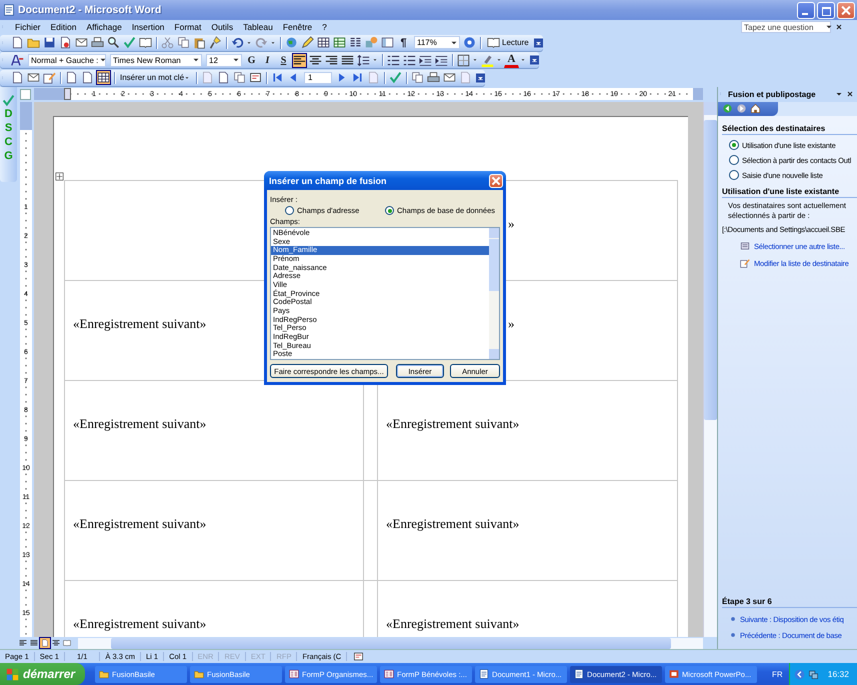  Describe the element at coordinates (23, 643) in the screenshot. I see `align-left-icon` at that location.